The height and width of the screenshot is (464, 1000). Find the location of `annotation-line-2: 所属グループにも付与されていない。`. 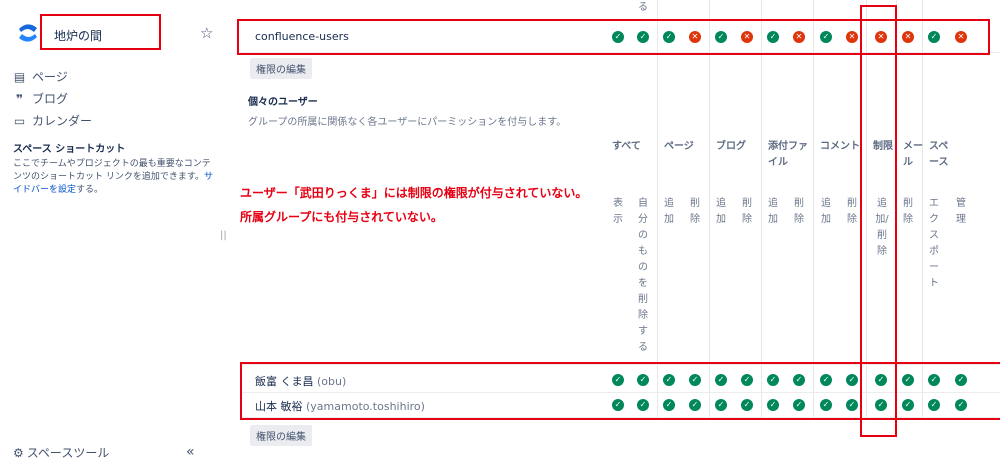

annotation-line-2: 所属グループにも付与されていない。 is located at coordinates (341, 217).